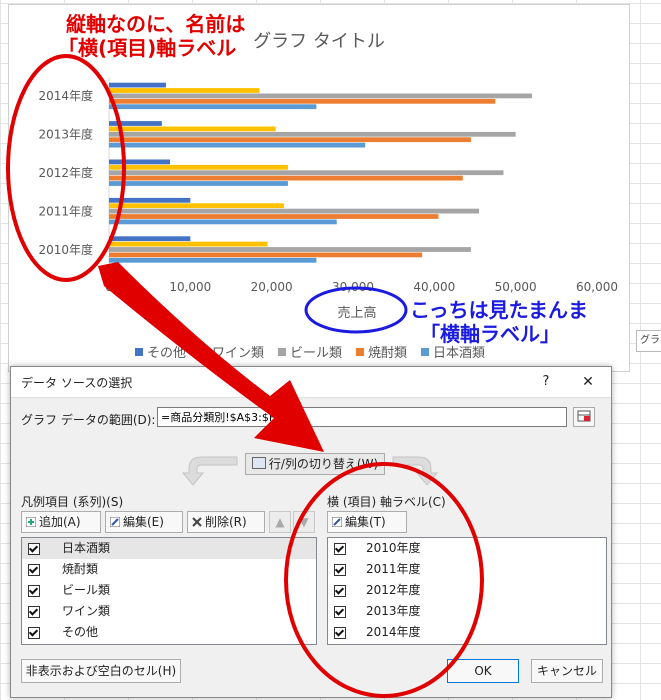  What do you see at coordinates (238, 353) in the screenshot?
I see `legend-entry: ワイン類` at bounding box center [238, 353].